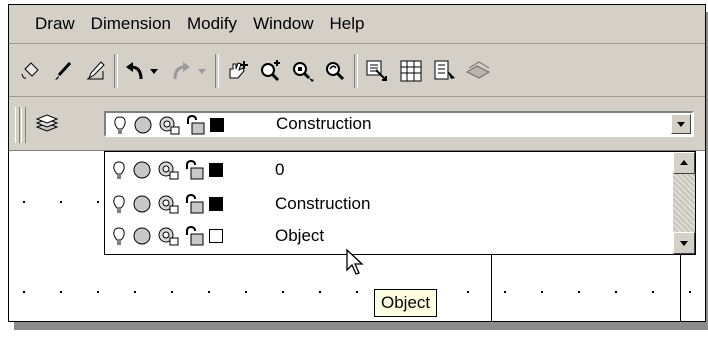  What do you see at coordinates (202, 71) in the screenshot?
I see `redo-dropdown-icon` at bounding box center [202, 71].